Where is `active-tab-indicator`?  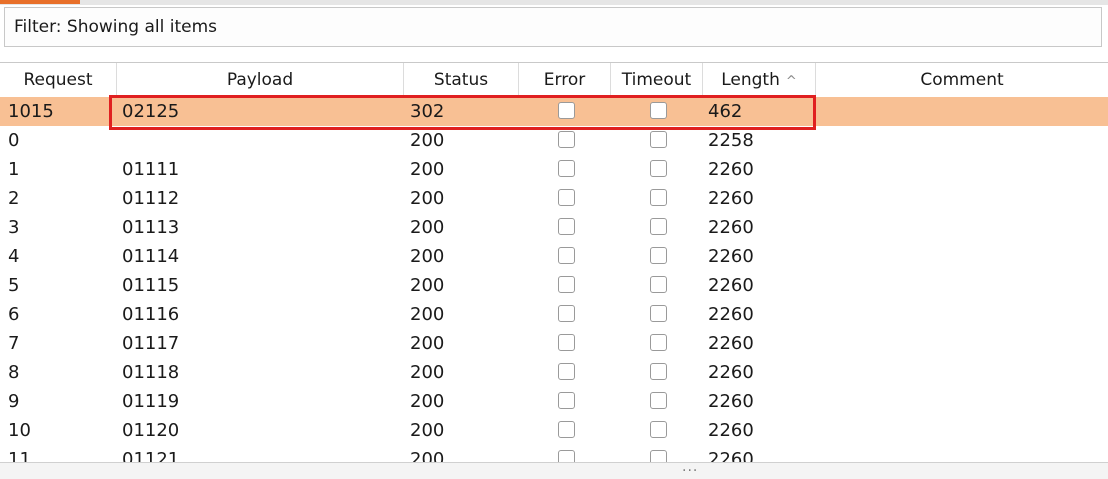
active-tab-indicator is located at coordinates (40, 2).